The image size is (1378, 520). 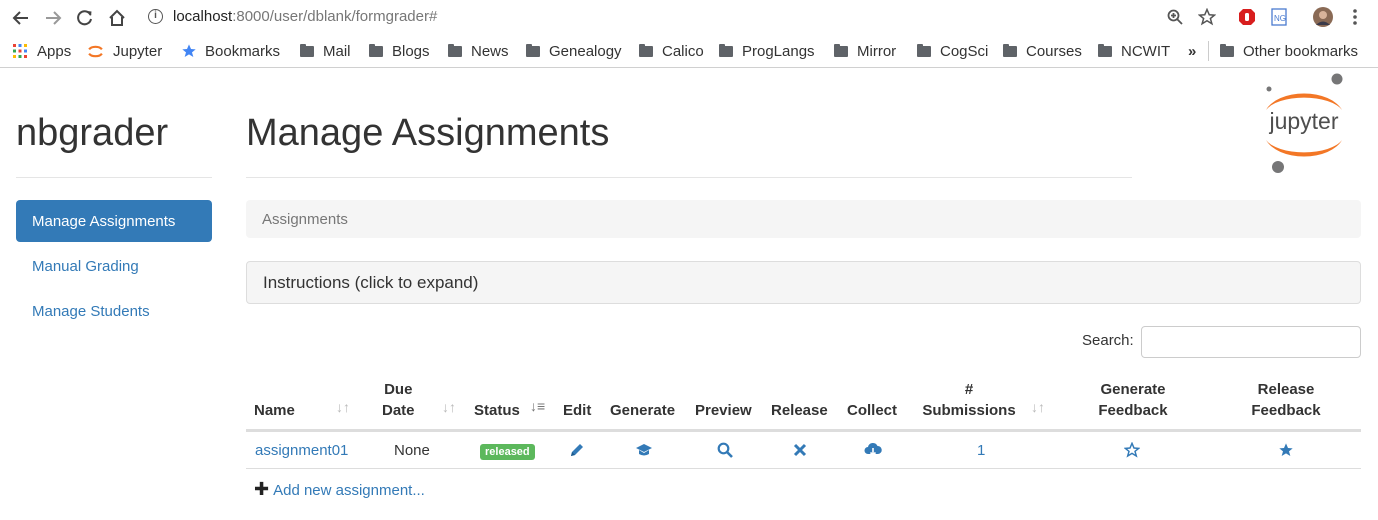 I want to click on zoom-icon, so click(x=1175, y=17).